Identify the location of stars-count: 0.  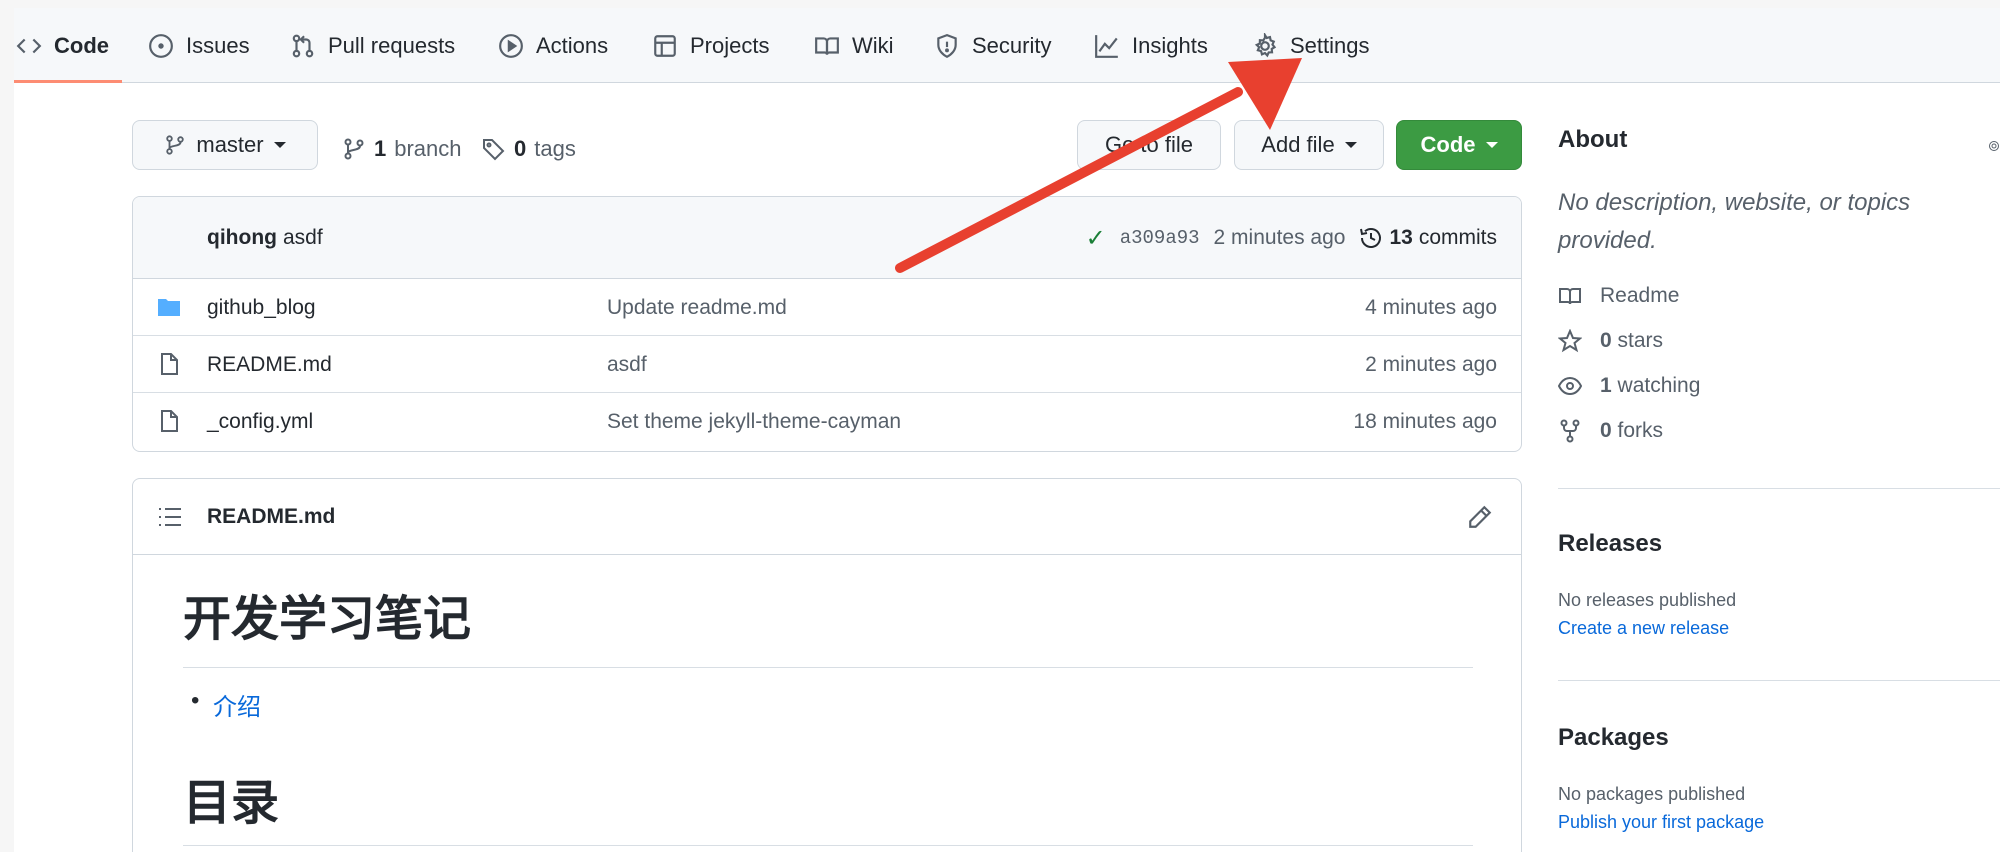
(1606, 340).